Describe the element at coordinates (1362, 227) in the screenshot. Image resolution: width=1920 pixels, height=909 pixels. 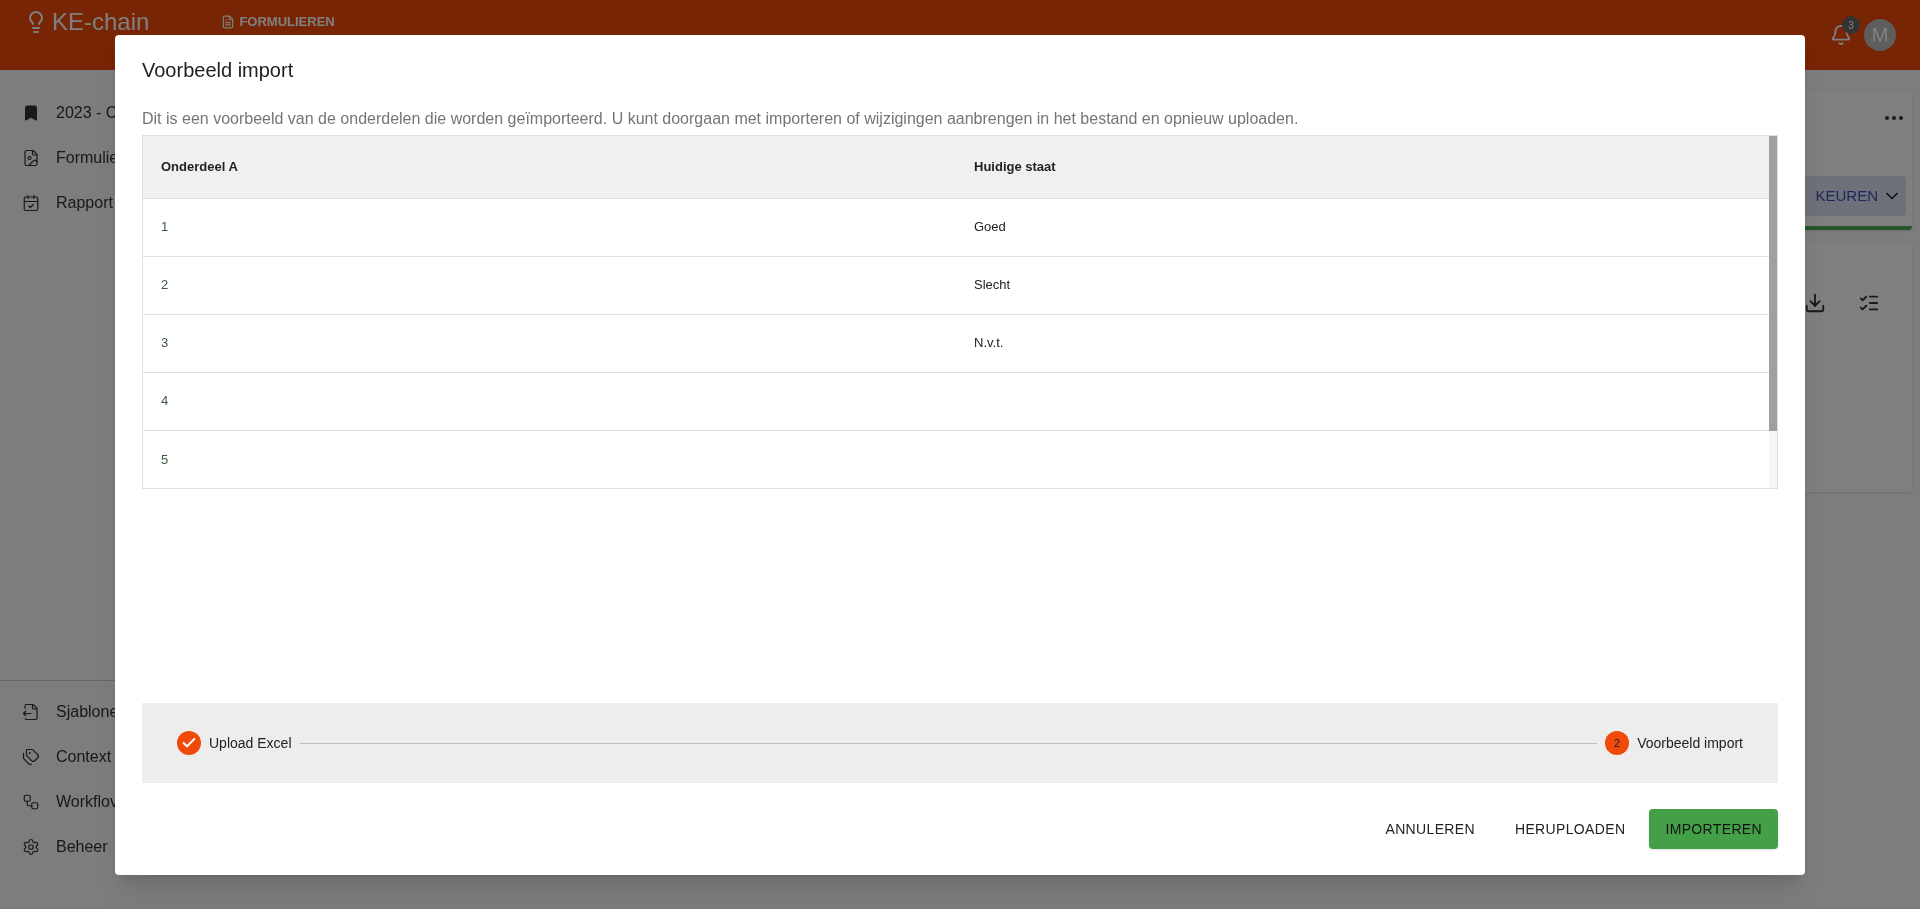
I see `table-cell: Goed` at that location.